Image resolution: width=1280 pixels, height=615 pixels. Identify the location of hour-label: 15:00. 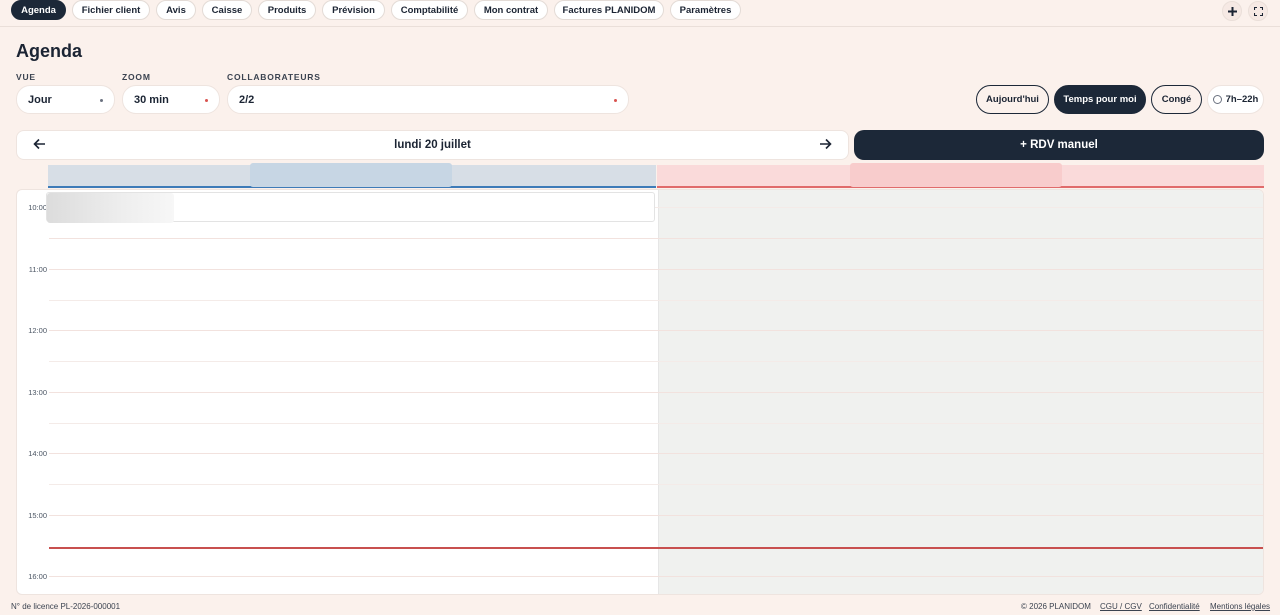
(37, 515).